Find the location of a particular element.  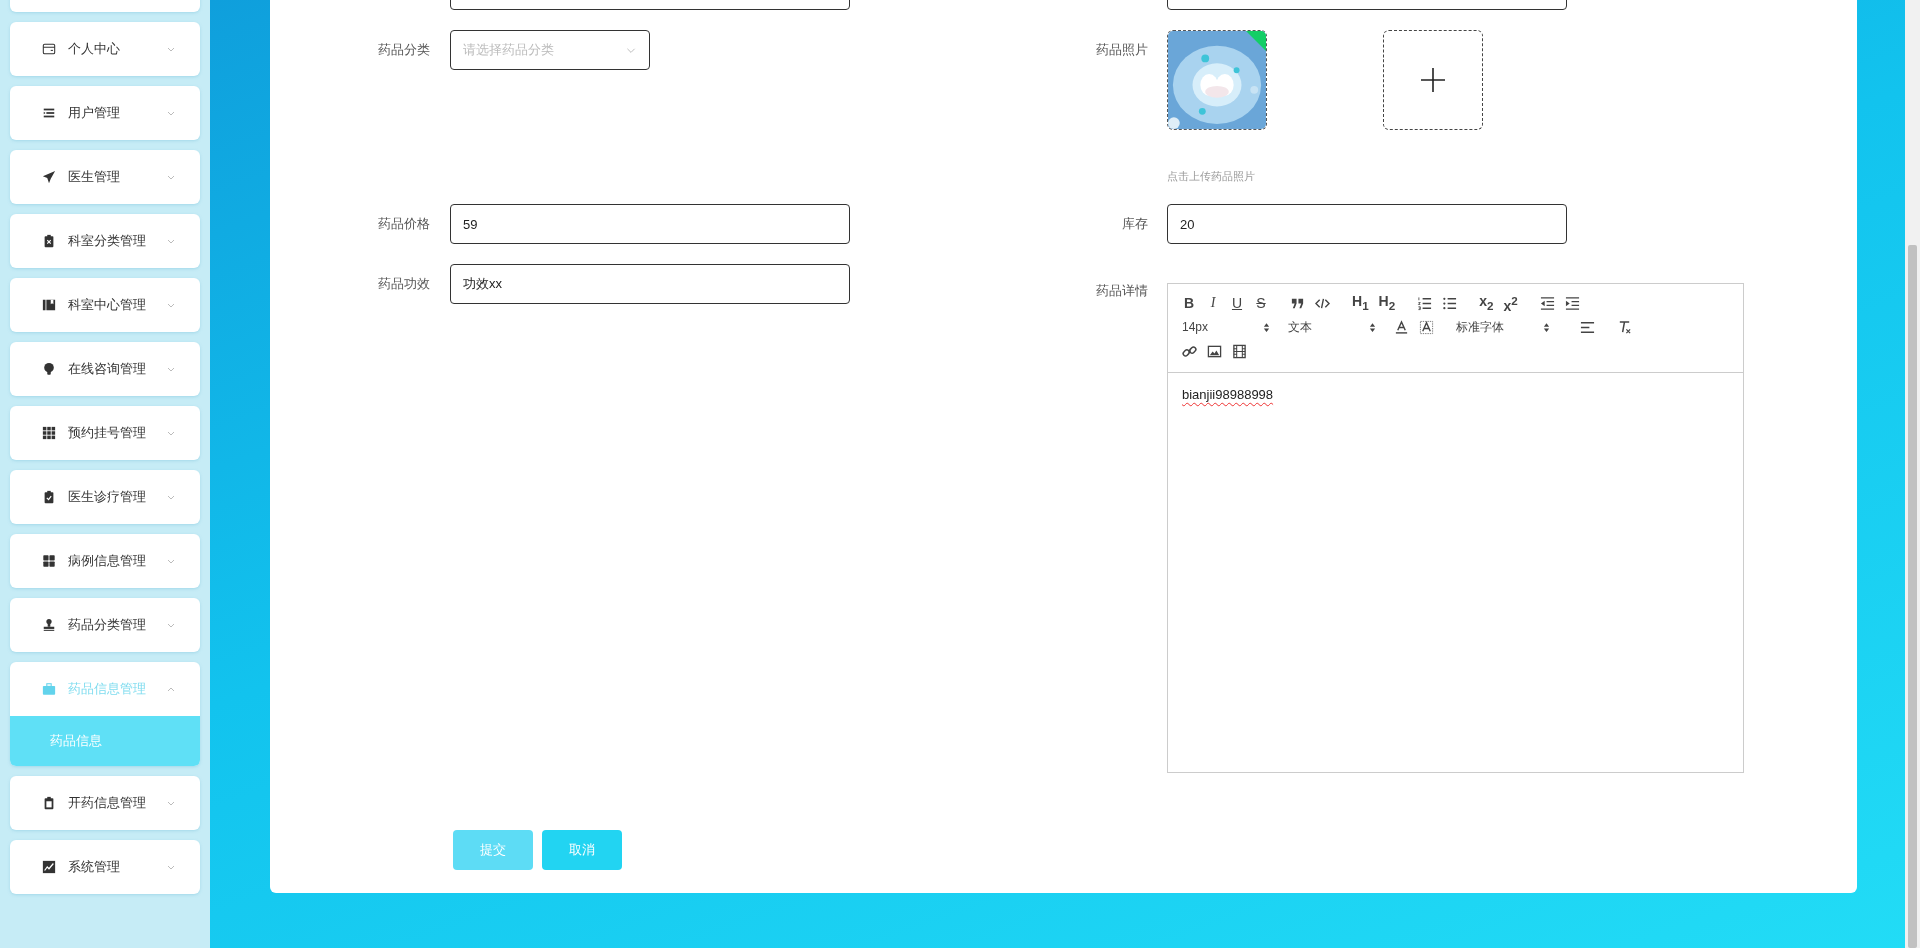

field-label: 药品价格 is located at coordinates (404, 224).